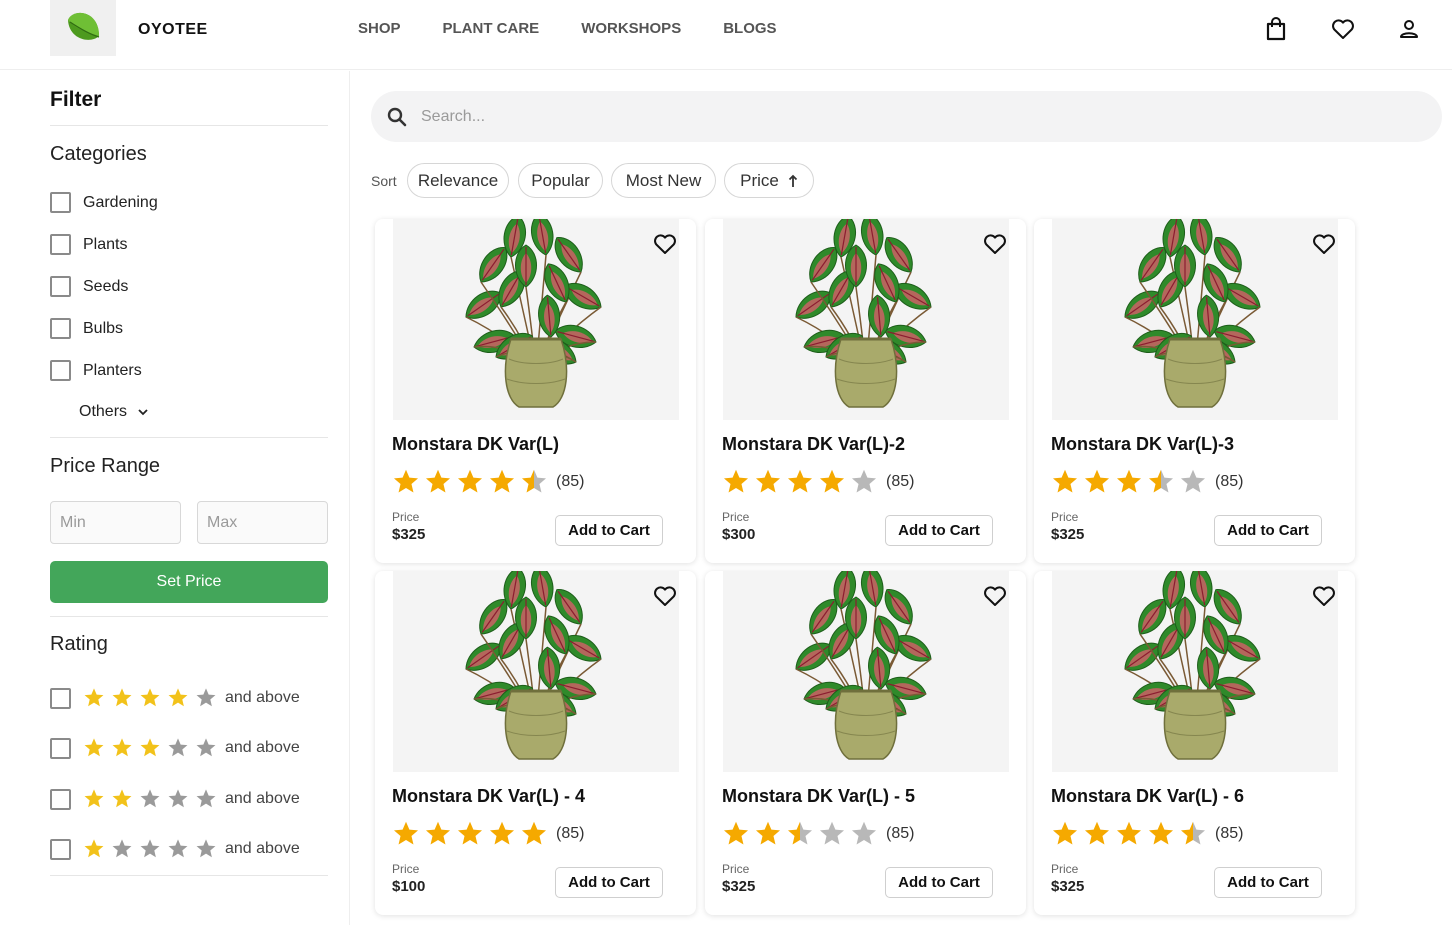  I want to click on product-name: Monstara DK Var(L)-3, so click(1142, 444).